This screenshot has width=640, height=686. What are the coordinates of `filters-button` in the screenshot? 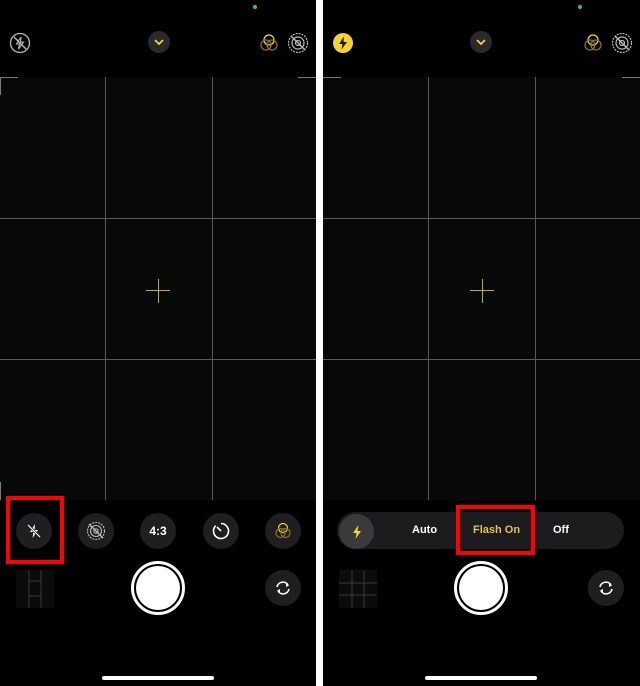 It's located at (283, 531).